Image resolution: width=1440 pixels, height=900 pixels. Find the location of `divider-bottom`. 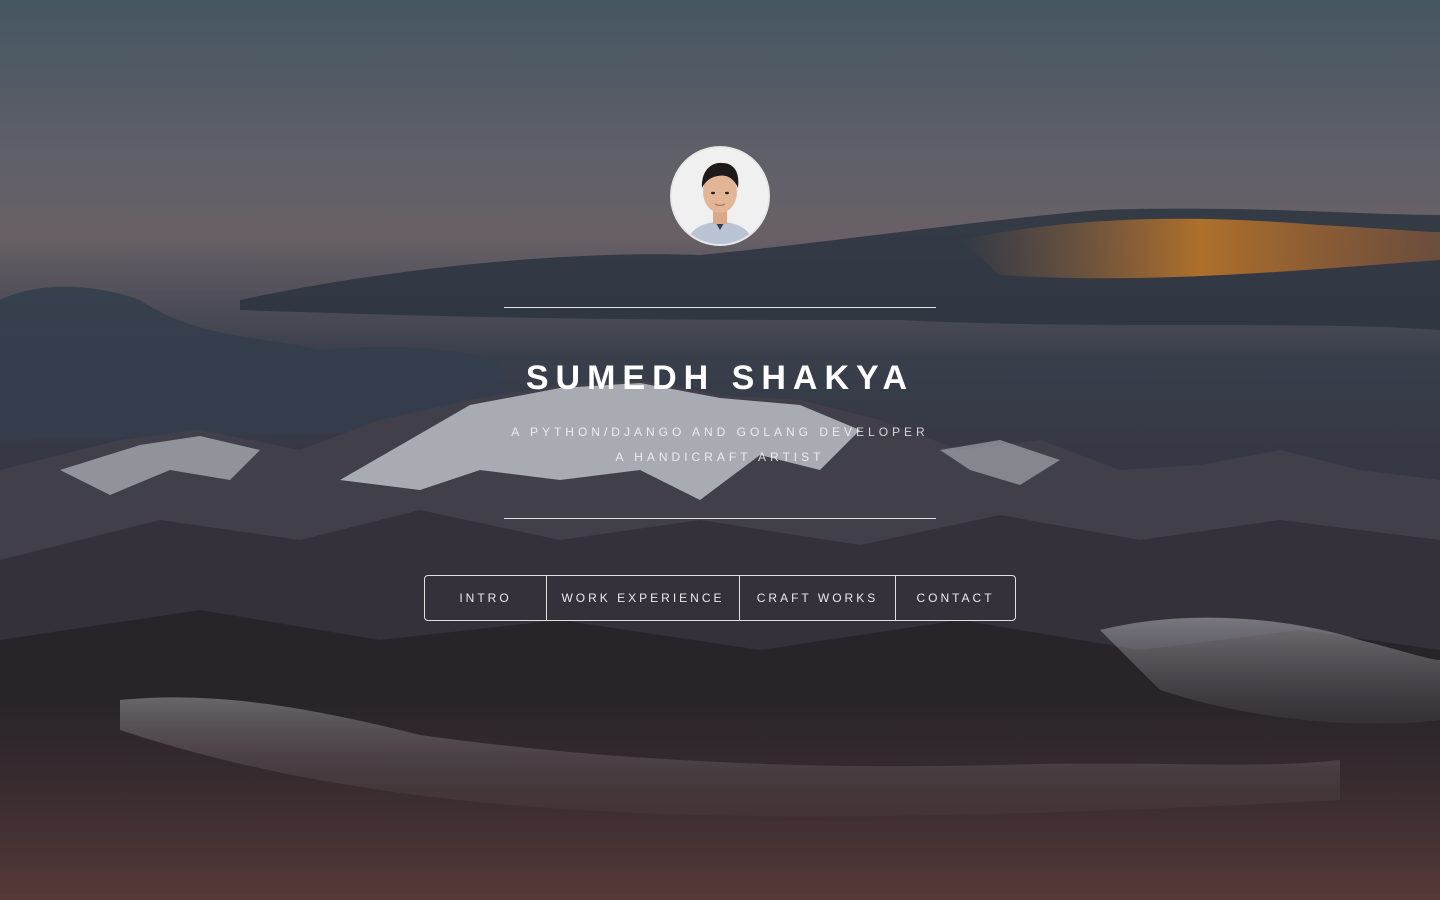

divider-bottom is located at coordinates (720, 518).